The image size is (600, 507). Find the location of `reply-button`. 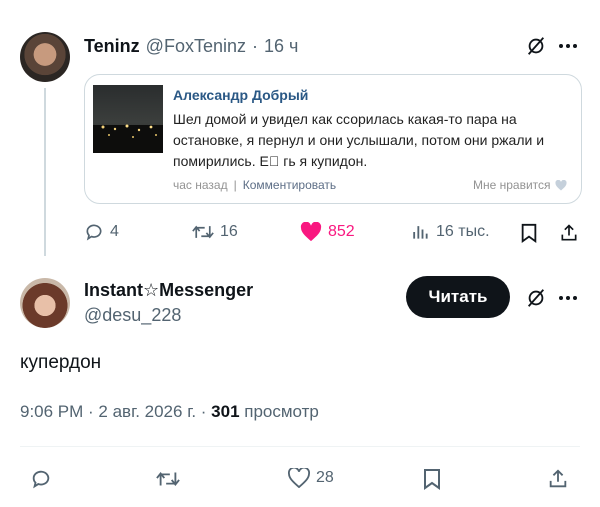

reply-button is located at coordinates (41, 479).